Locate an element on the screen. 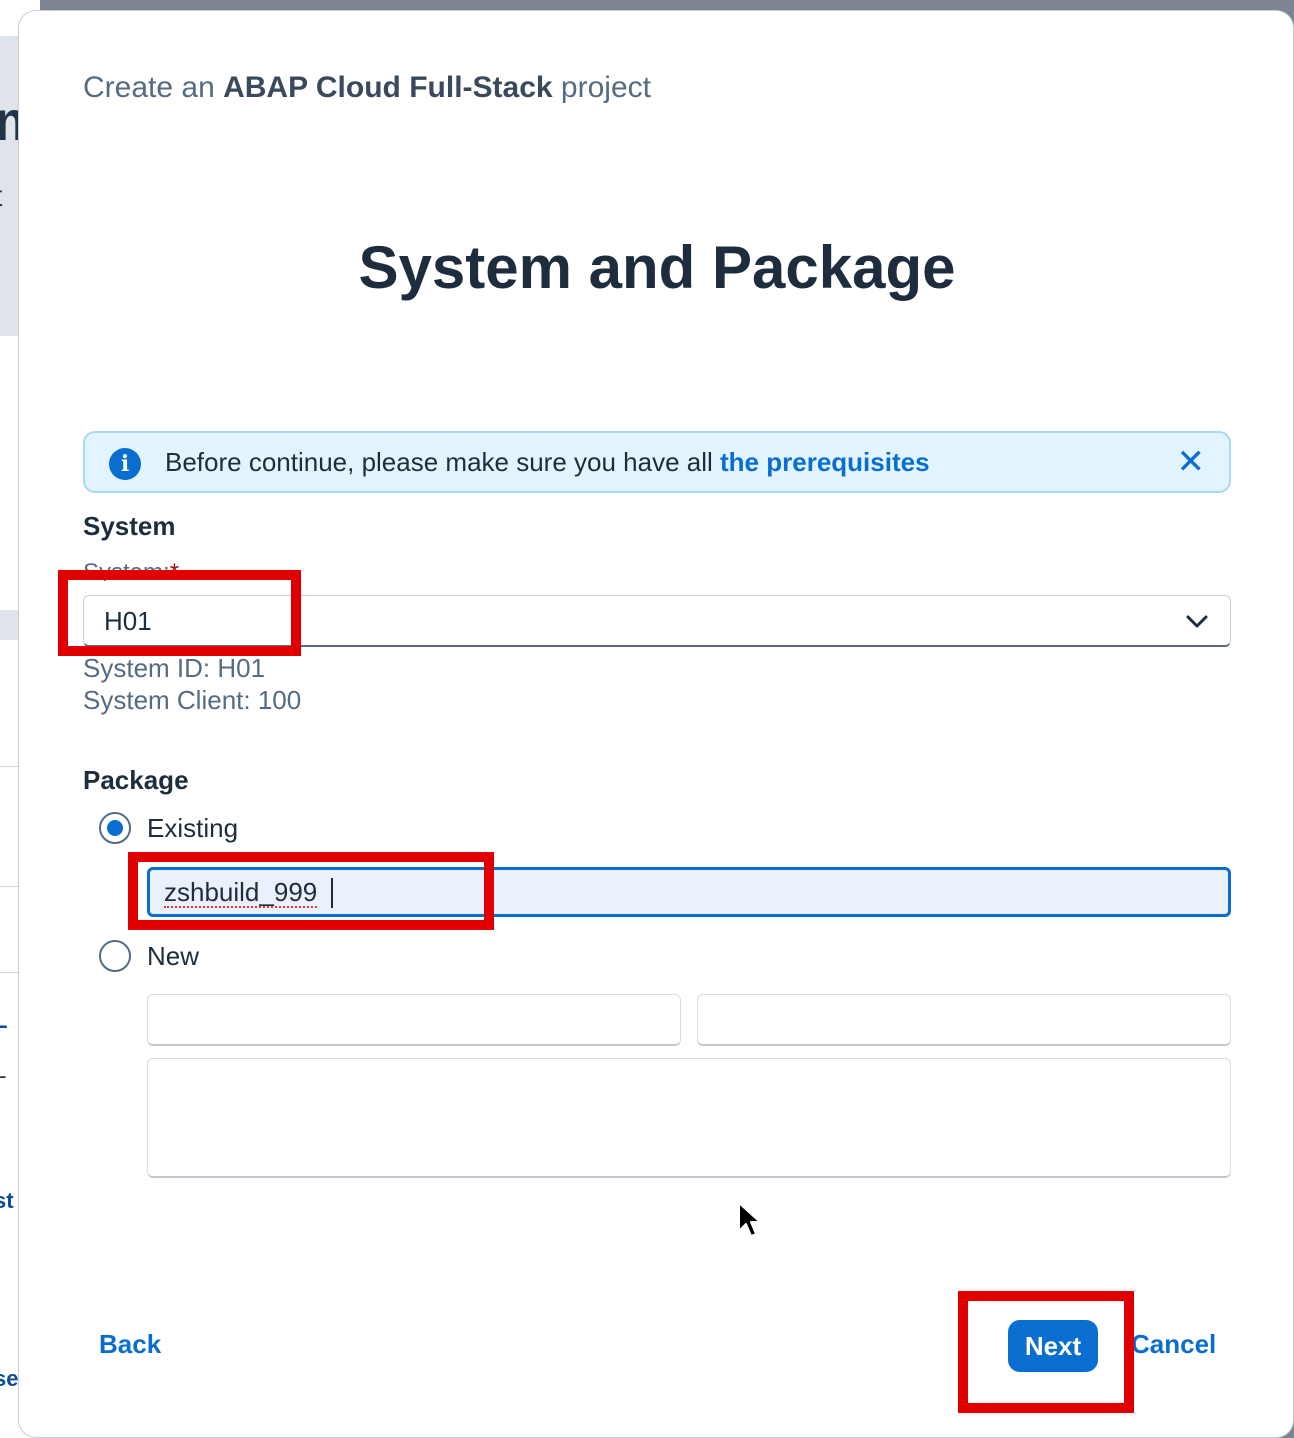  new-package-description-input is located at coordinates (689, 1118).